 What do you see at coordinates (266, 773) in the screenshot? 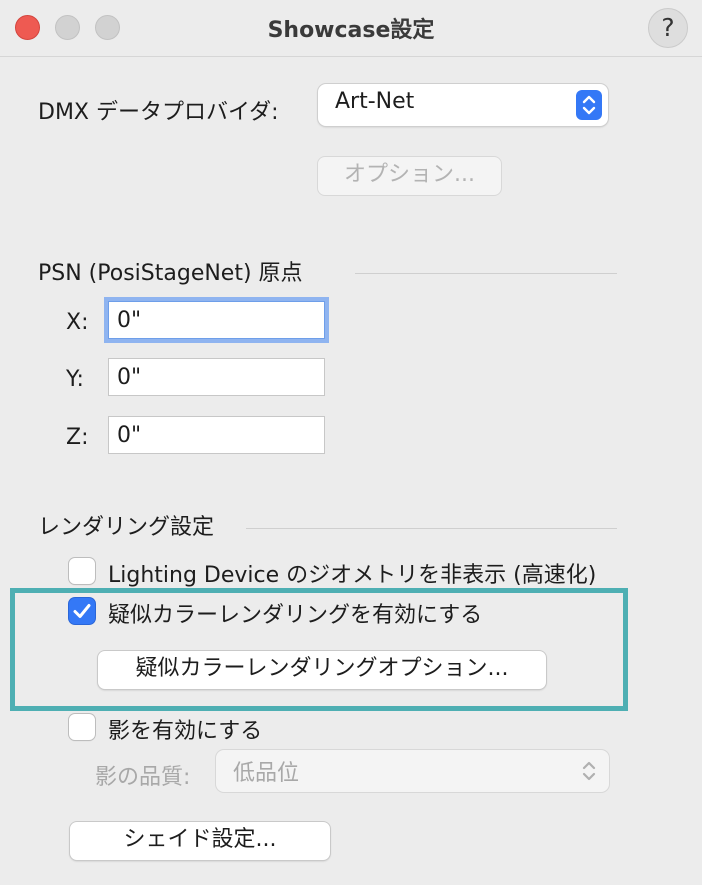
I see `shadow-quality-value: 低品位` at bounding box center [266, 773].